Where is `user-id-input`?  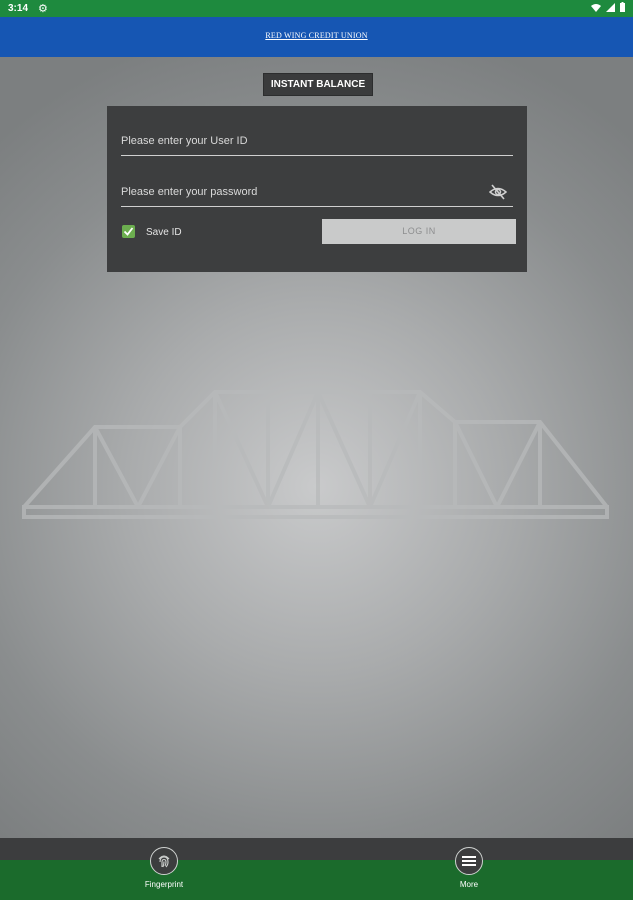
user-id-input is located at coordinates (317, 141).